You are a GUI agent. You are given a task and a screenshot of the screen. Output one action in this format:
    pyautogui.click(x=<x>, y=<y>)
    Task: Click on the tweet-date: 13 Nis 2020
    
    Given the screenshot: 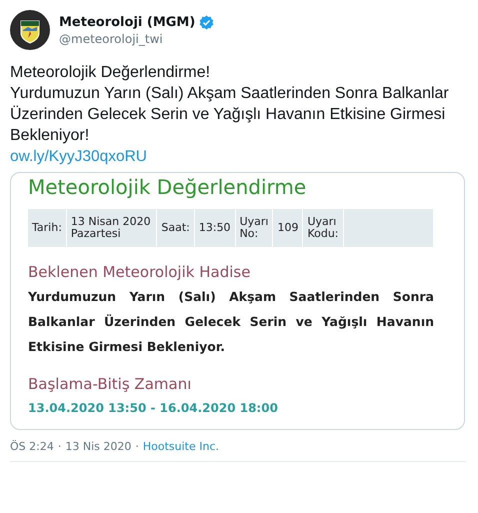 What is the action you would take?
    pyautogui.click(x=98, y=446)
    